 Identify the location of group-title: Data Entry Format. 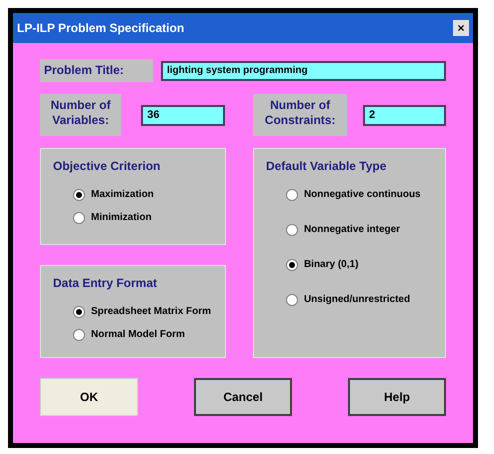
(105, 283).